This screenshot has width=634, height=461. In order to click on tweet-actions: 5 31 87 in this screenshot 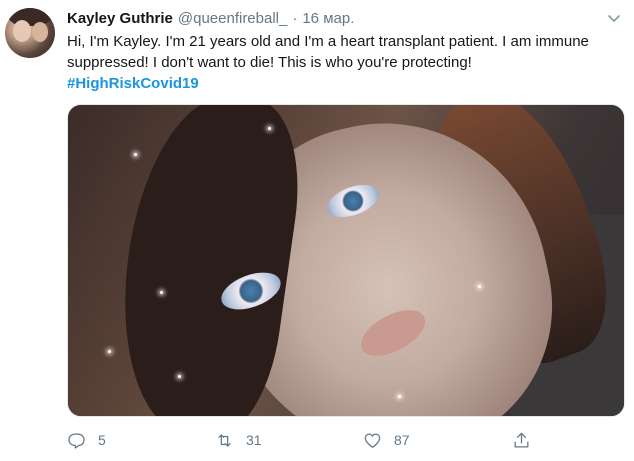, I will do `click(302, 440)`.